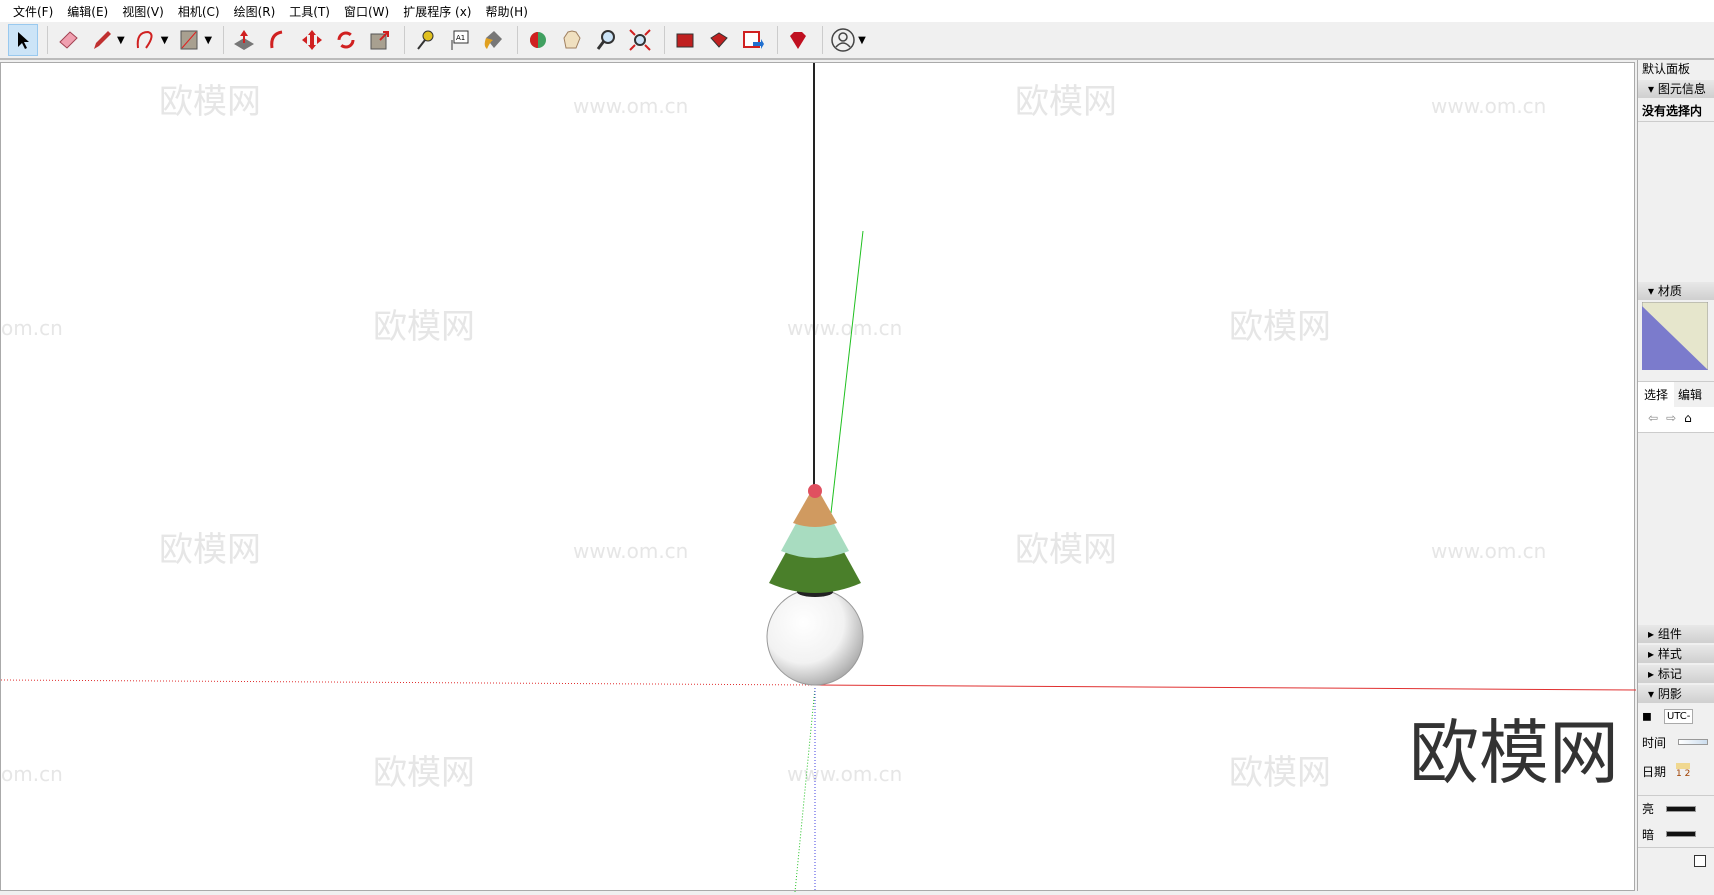 This screenshot has height=895, width=1714. I want to click on eraser-button, so click(68, 40).